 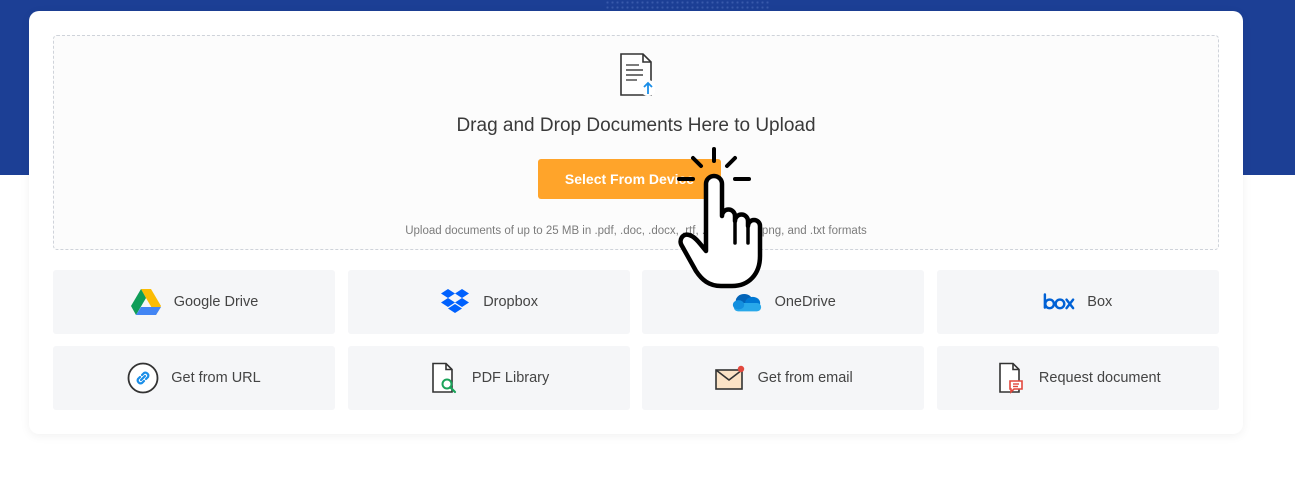 I want to click on source-onedrive: OneDrive, so click(x=783, y=302).